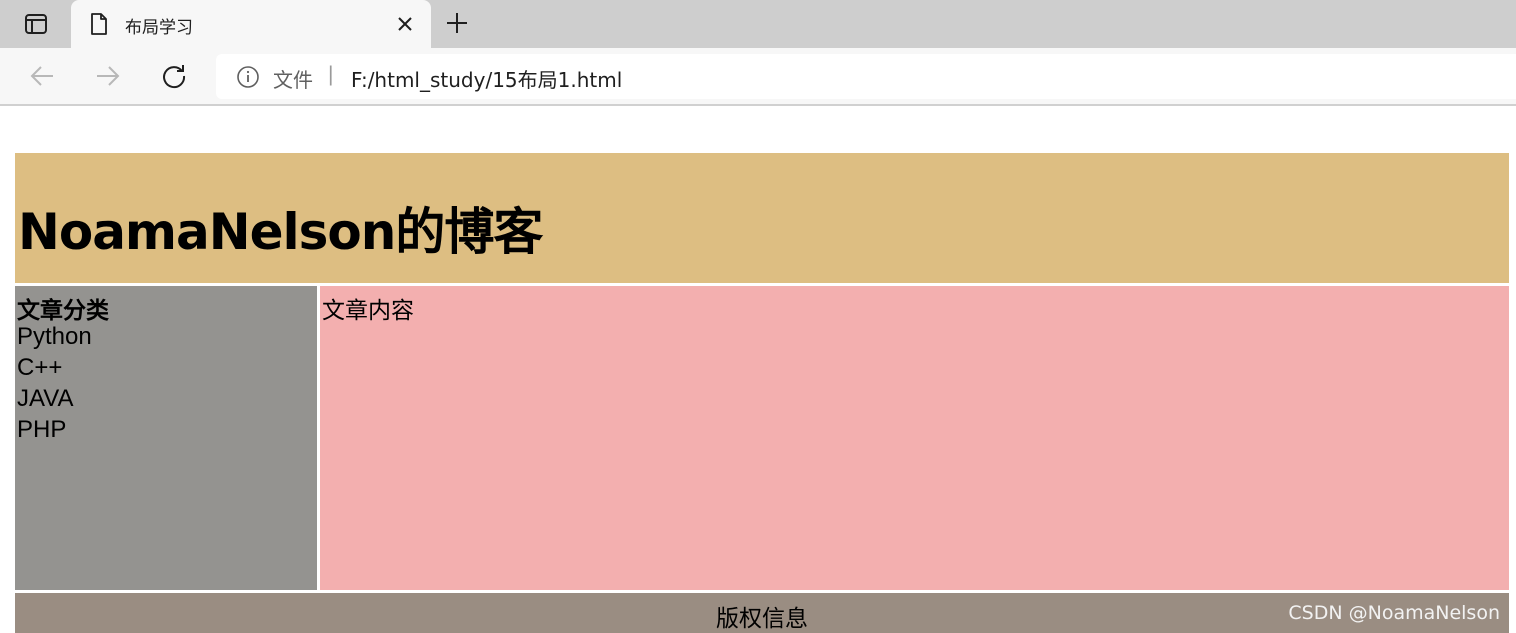 The width and height of the screenshot is (1516, 633). I want to click on menu-item-python: Python, so click(54, 336).